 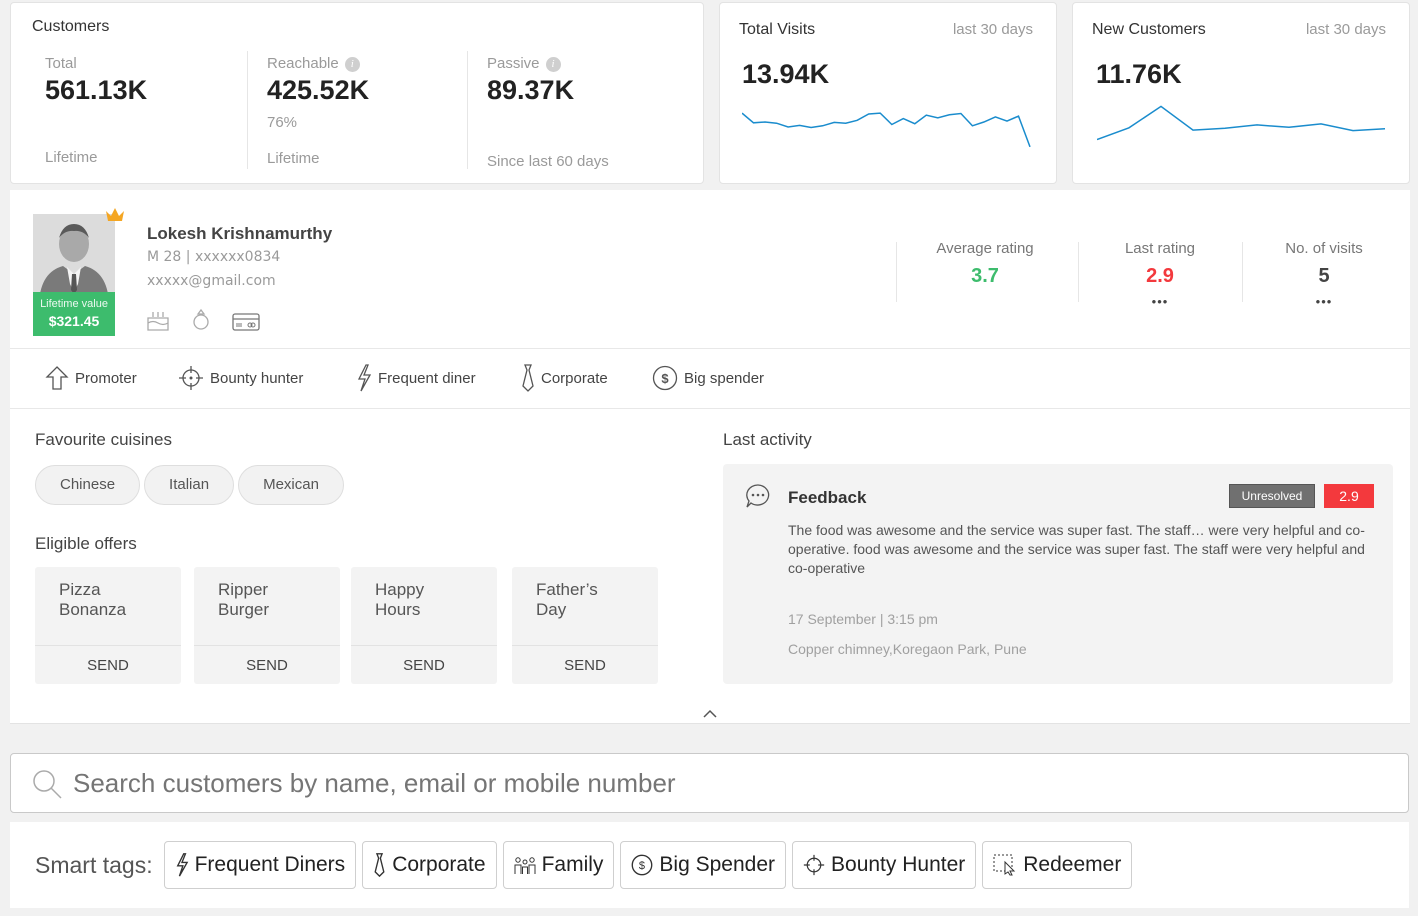 What do you see at coordinates (558, 865) in the screenshot?
I see `smart-tag-family: Family` at bounding box center [558, 865].